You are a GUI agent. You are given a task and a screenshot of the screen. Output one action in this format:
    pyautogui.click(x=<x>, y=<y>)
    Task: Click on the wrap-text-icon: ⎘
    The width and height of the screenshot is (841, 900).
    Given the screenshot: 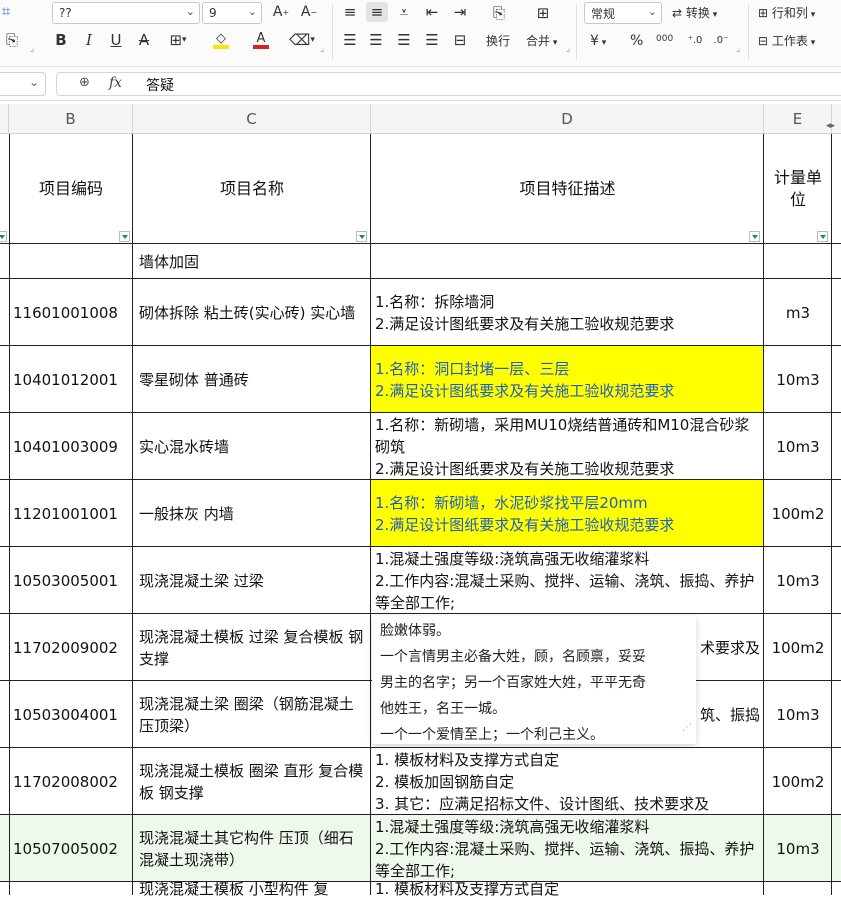 What is the action you would take?
    pyautogui.click(x=499, y=13)
    